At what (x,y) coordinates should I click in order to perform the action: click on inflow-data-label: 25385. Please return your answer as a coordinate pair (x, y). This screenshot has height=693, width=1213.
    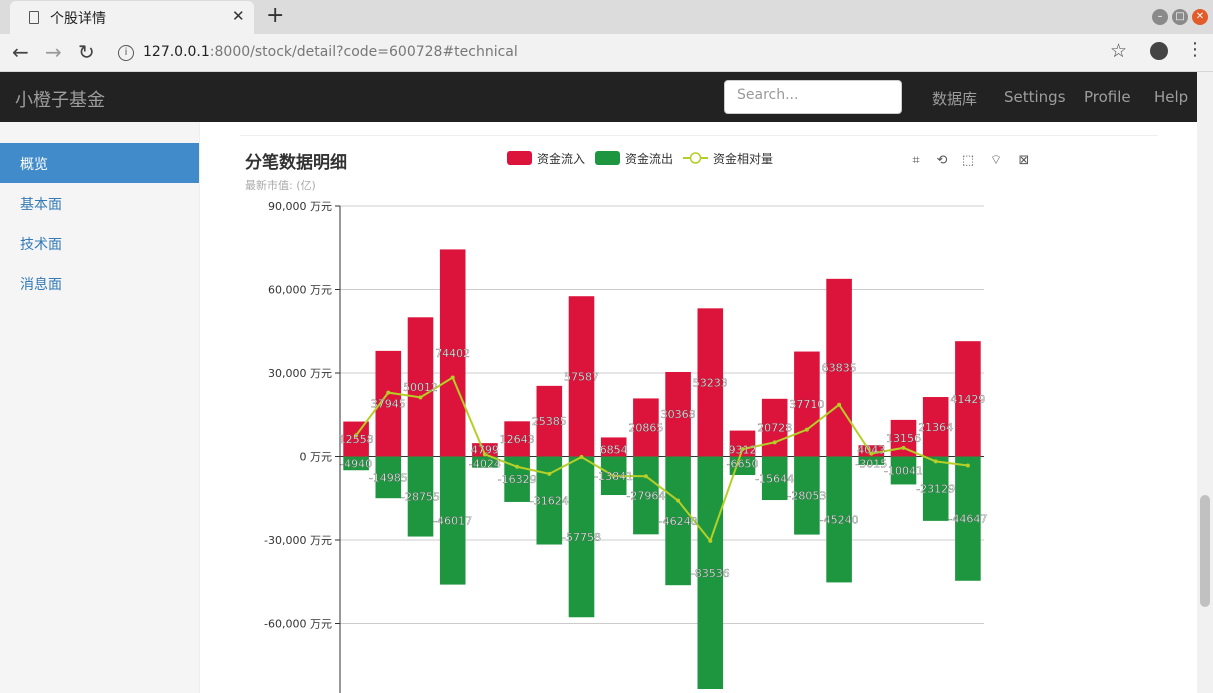
    Looking at the image, I should click on (549, 421).